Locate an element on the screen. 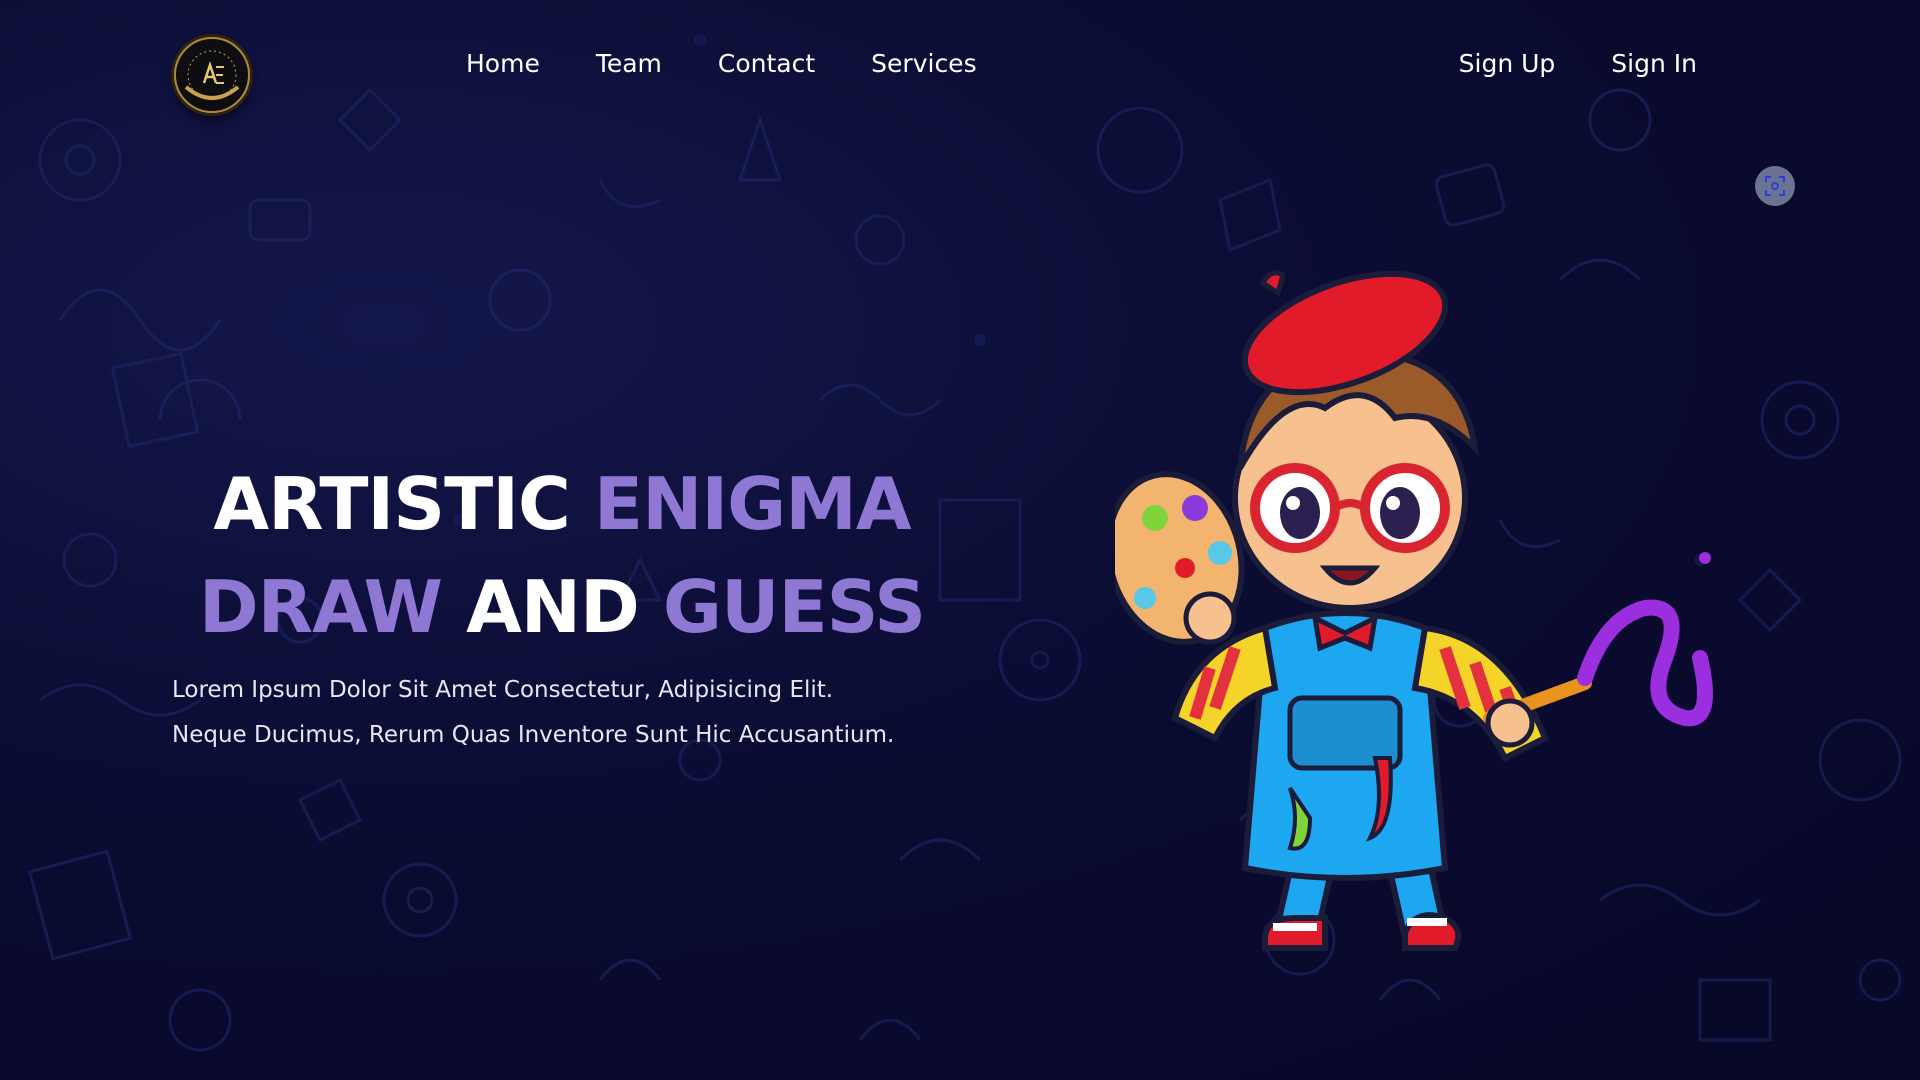 The height and width of the screenshot is (1080, 1920). focus-scan-button is located at coordinates (1775, 186).